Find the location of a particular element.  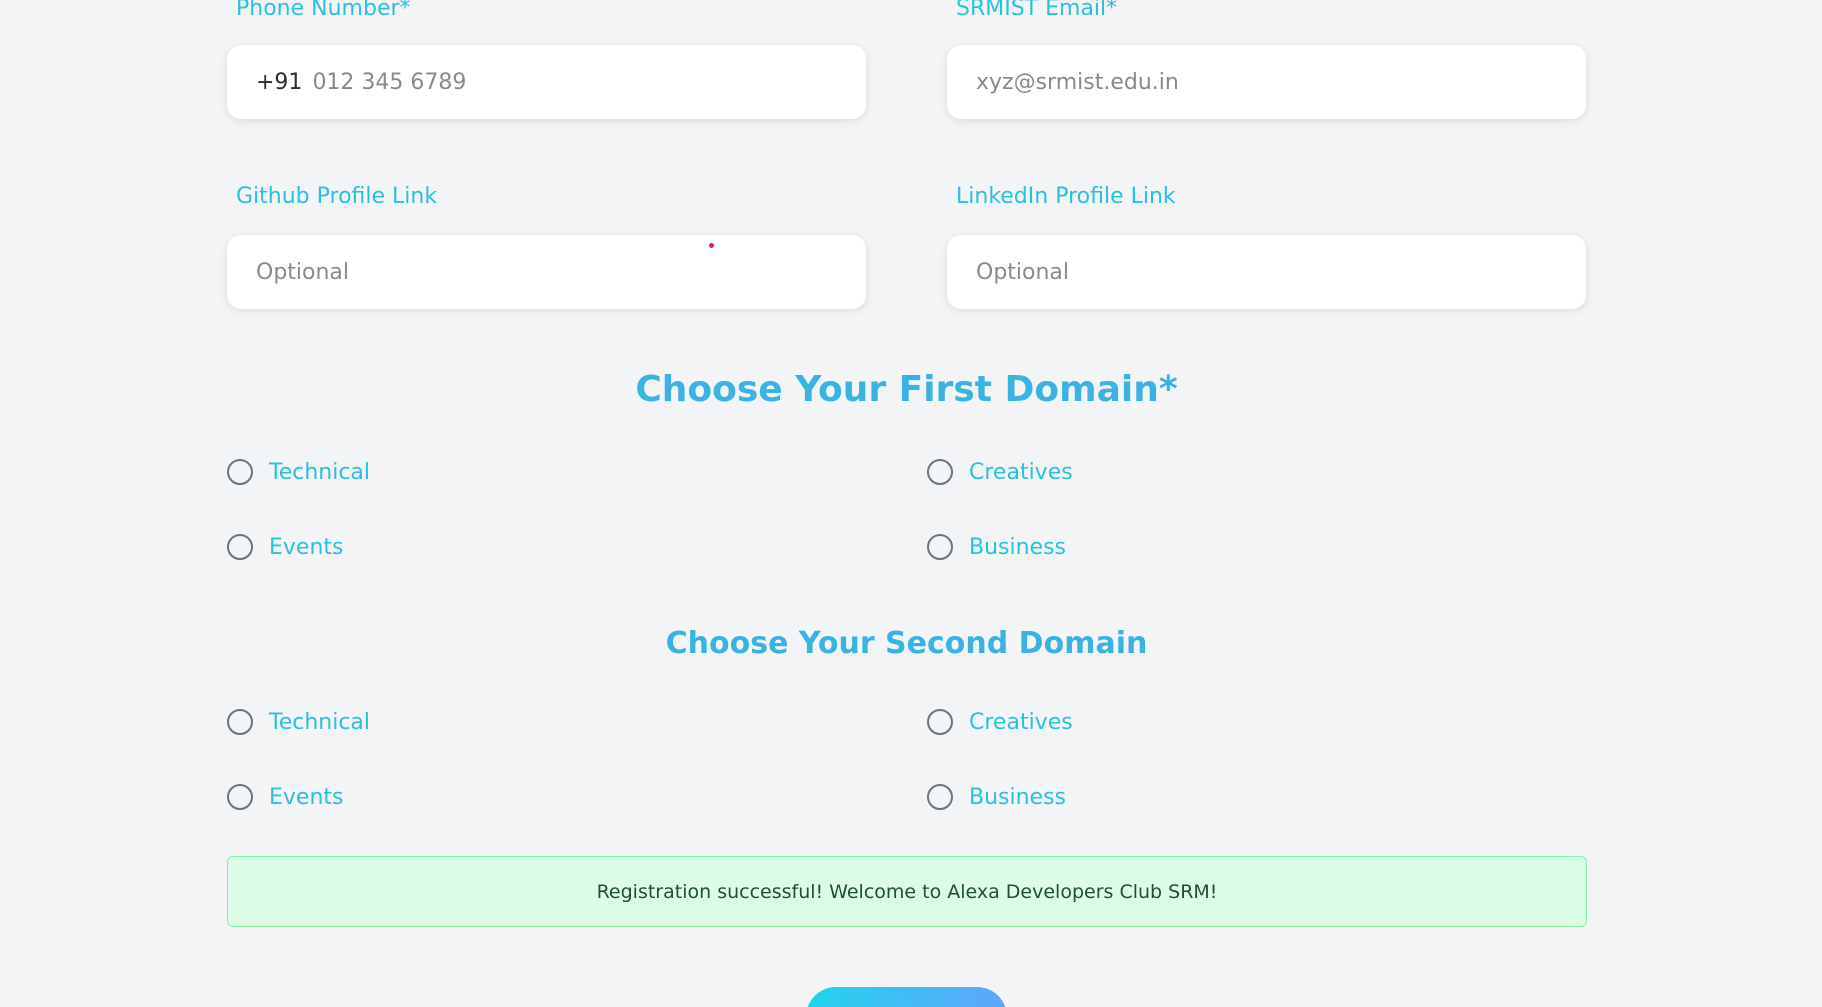

phone-number-label: Phone Number* is located at coordinates (323, 10).